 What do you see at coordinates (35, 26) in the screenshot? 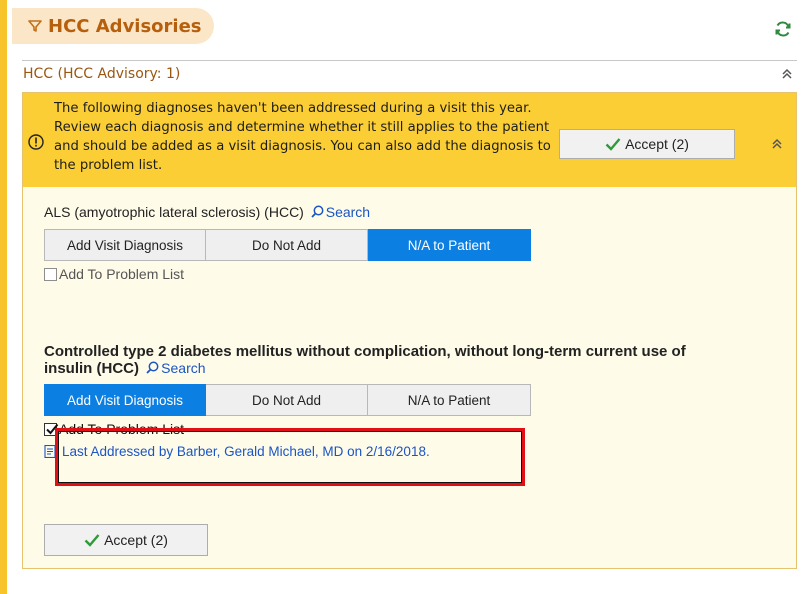
I see `filter-icon` at bounding box center [35, 26].